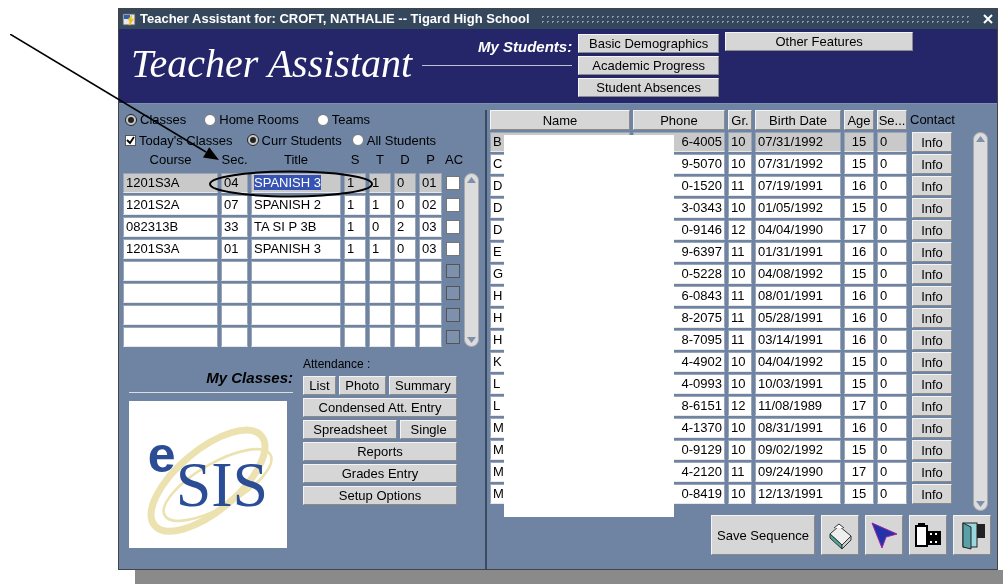  What do you see at coordinates (649, 43) in the screenshot?
I see `student-button: Basic Demographics` at bounding box center [649, 43].